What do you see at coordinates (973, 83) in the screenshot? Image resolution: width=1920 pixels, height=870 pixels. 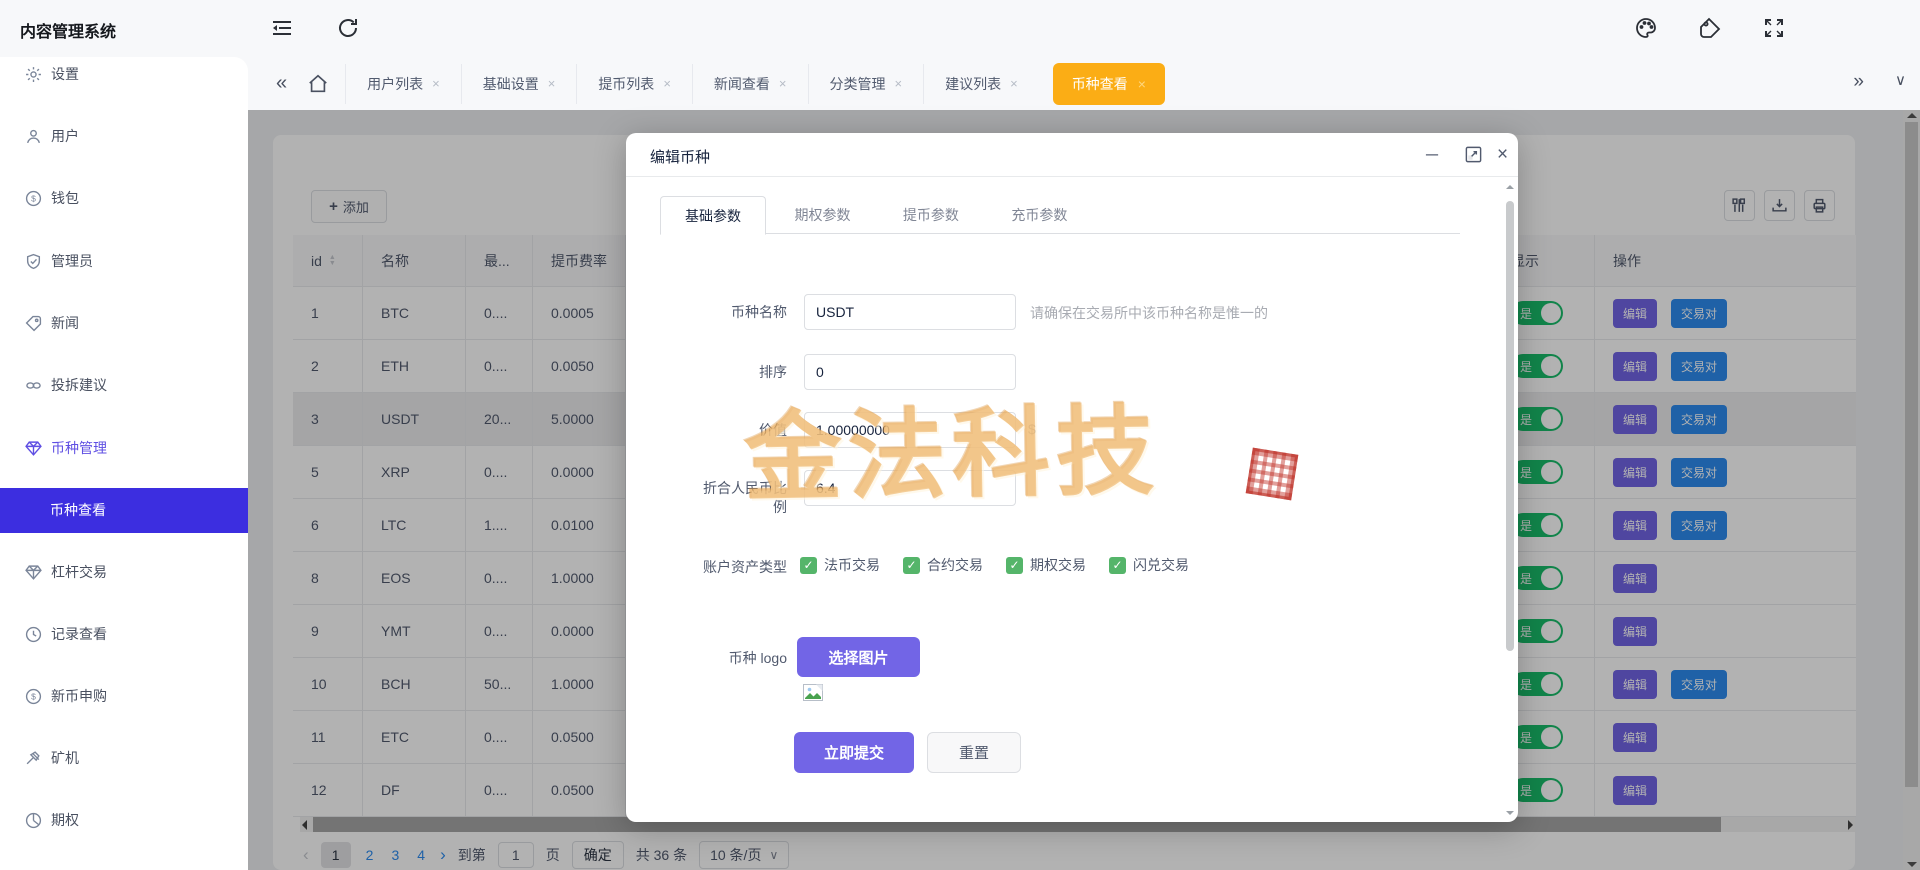 I see `tab-label: 建议列表` at bounding box center [973, 83].